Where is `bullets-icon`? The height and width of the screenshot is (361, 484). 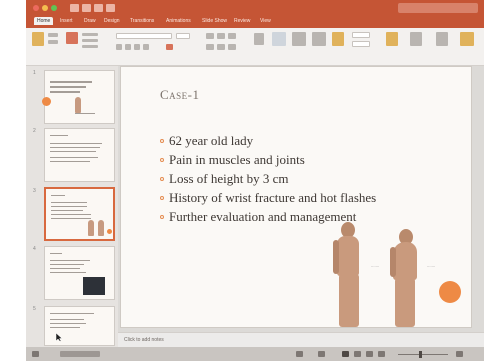 bullets-icon is located at coordinates (210, 36).